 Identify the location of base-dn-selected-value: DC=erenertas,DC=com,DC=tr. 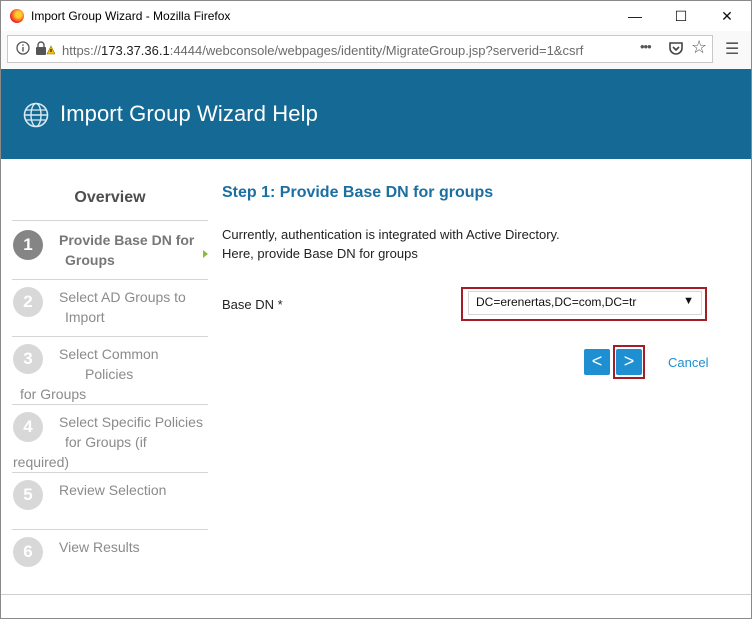
(556, 302).